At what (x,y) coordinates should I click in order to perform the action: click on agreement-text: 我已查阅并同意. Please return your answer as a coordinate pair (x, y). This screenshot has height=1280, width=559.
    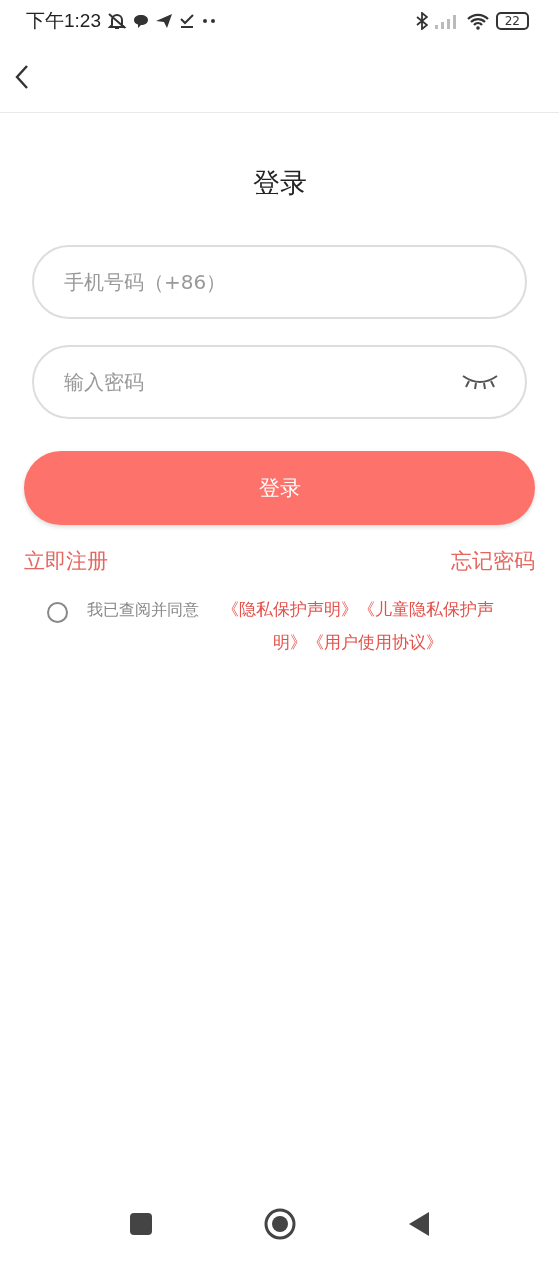
    Looking at the image, I should click on (143, 610).